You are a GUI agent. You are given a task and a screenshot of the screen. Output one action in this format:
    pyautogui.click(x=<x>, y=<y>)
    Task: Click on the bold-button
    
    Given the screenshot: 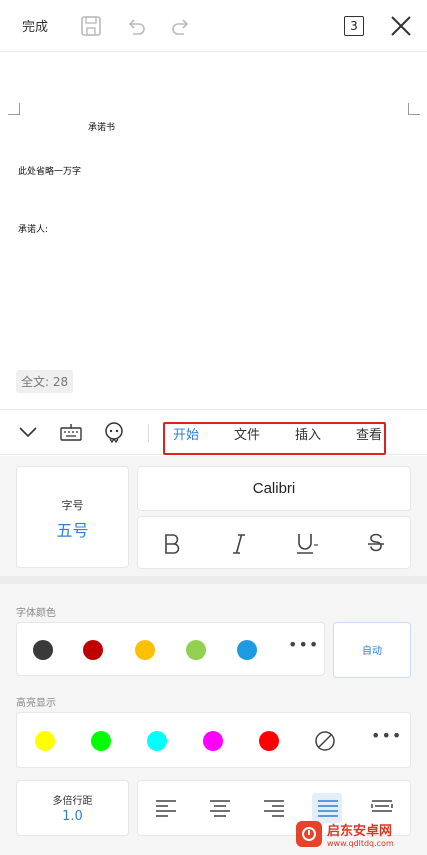 What is the action you would take?
    pyautogui.click(x=172, y=544)
    